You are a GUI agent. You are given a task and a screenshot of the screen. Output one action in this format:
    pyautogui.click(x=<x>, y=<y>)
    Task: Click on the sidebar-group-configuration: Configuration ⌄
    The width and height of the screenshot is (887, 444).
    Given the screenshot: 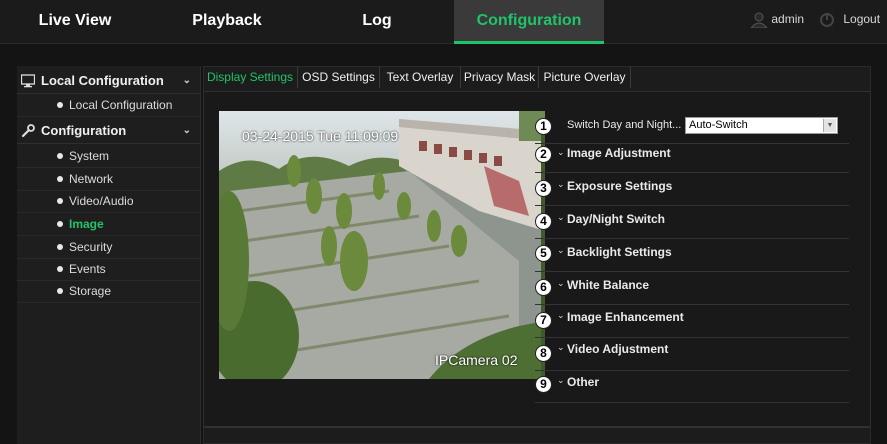 What is the action you would take?
    pyautogui.click(x=109, y=131)
    